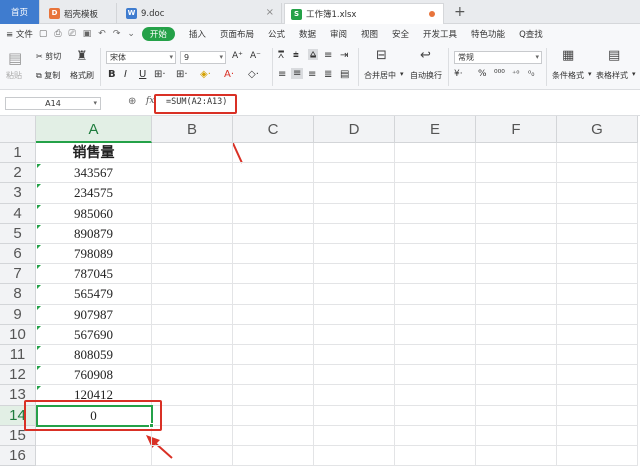 Image resolution: width=640 pixels, height=468 pixels. What do you see at coordinates (94, 233) in the screenshot?
I see `cell-a: 890879` at bounding box center [94, 233].